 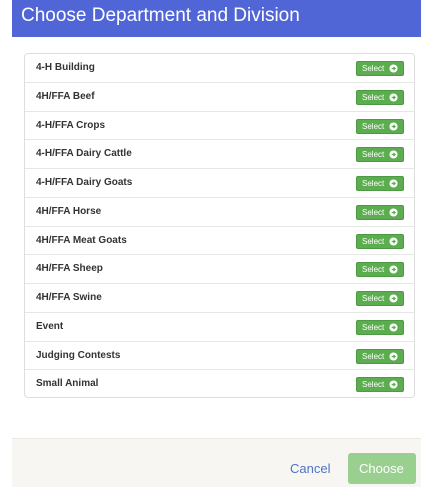 I want to click on department-label: 4-H Building, so click(x=65, y=67).